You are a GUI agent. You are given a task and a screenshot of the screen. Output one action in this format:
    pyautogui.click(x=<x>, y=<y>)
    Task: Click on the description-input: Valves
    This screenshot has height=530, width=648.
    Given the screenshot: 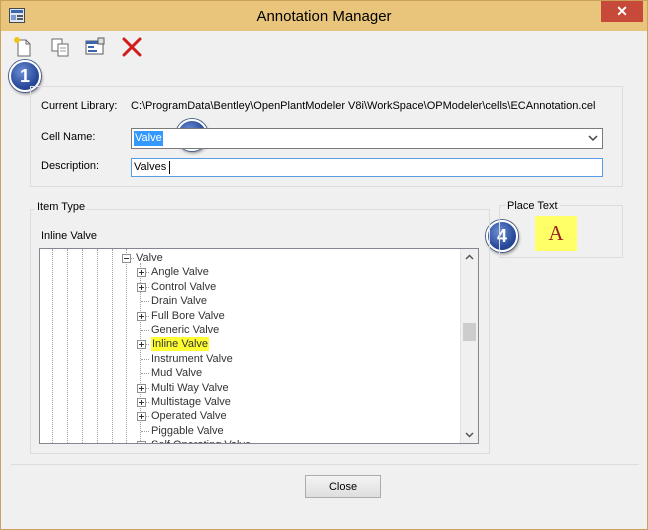 What is the action you would take?
    pyautogui.click(x=367, y=167)
    